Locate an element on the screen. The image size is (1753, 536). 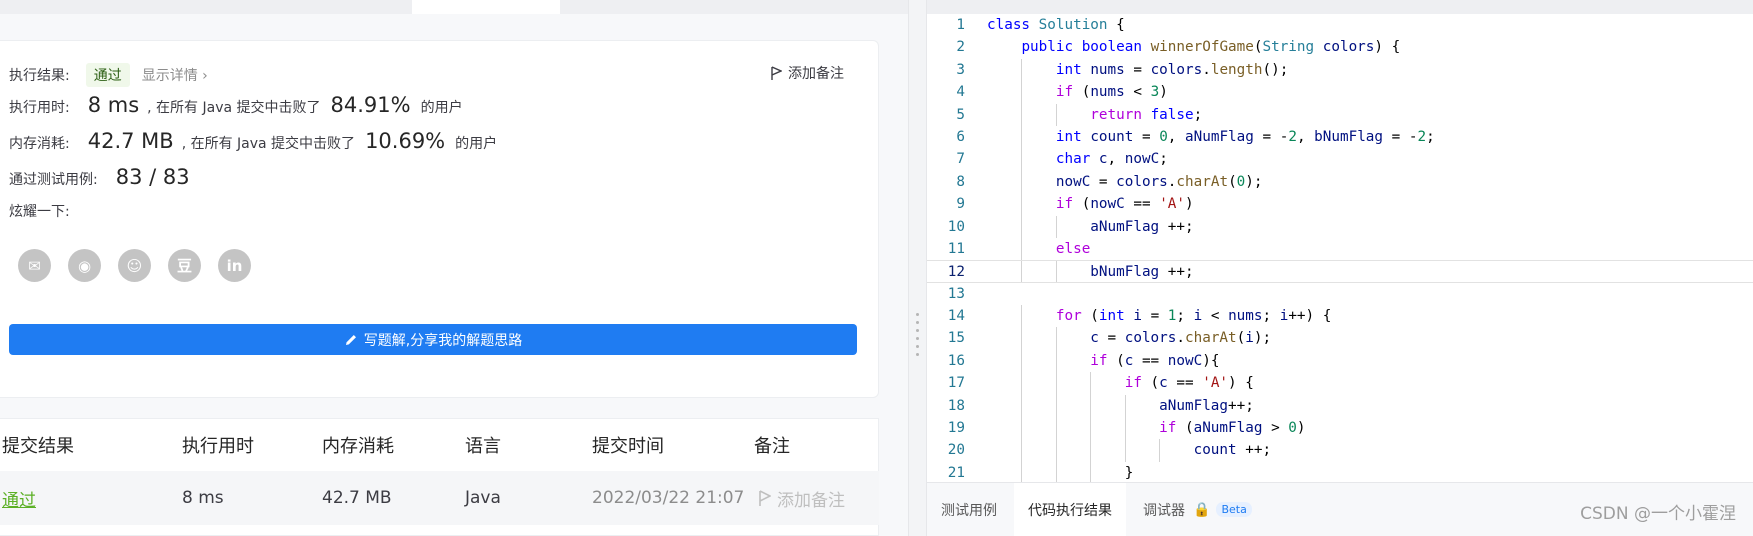
line-number: 3 is located at coordinates (960, 69).